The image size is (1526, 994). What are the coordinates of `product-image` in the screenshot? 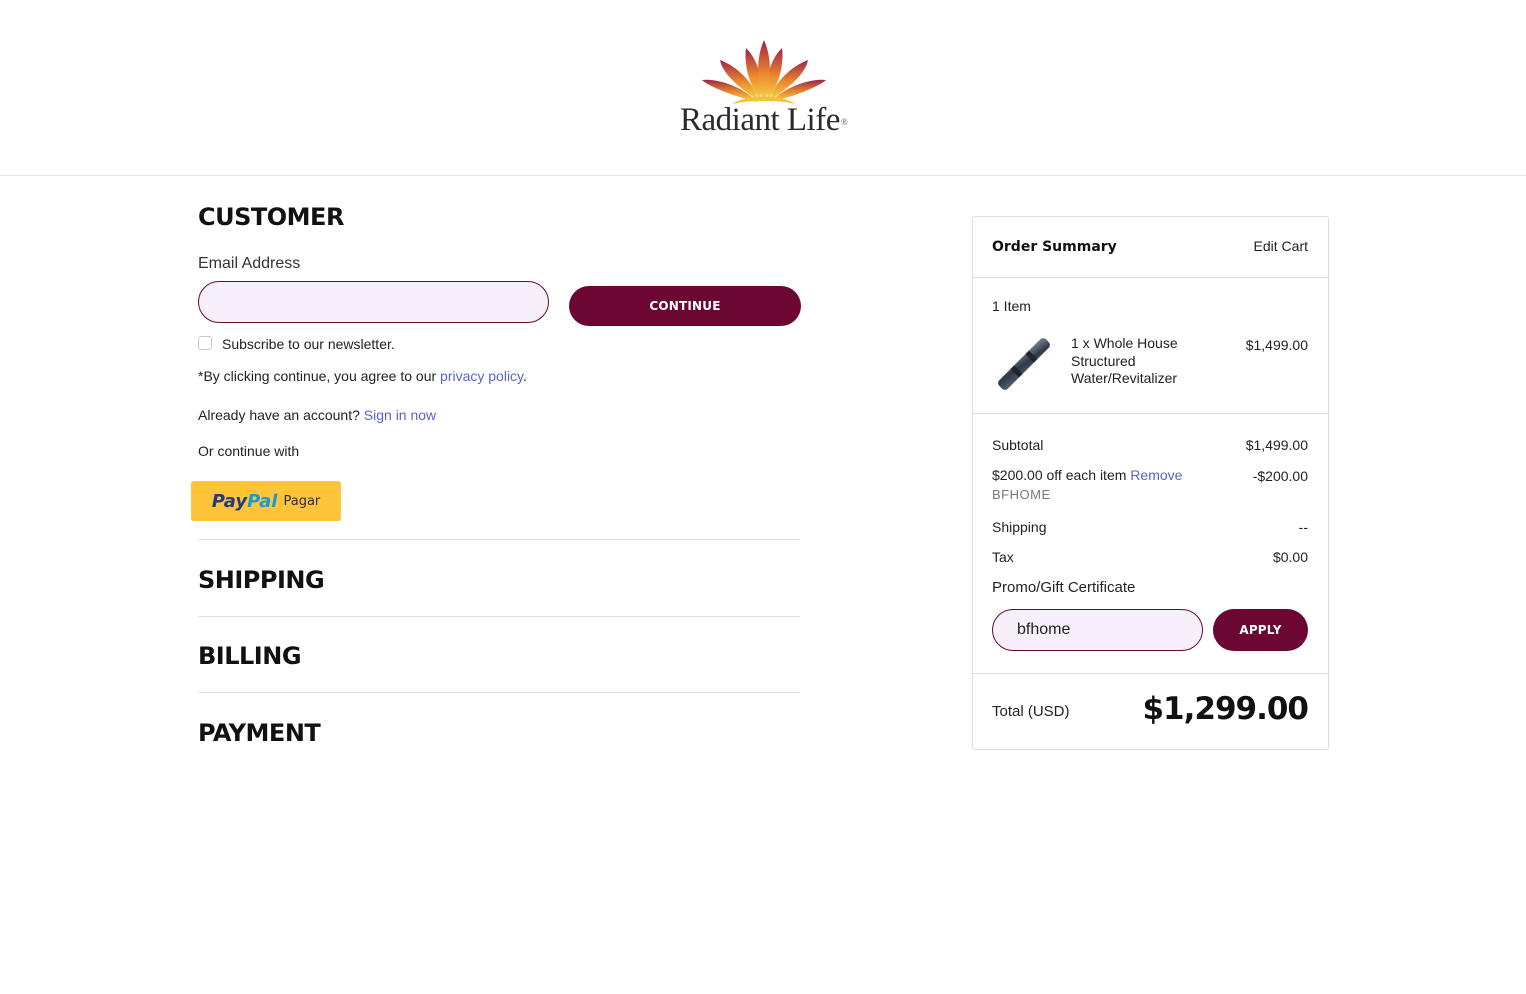 It's located at (1024, 364).